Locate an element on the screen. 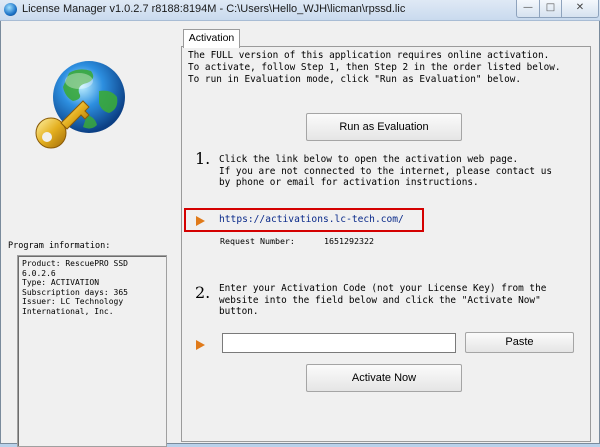  globe-key-logo is located at coordinates (80, 105).